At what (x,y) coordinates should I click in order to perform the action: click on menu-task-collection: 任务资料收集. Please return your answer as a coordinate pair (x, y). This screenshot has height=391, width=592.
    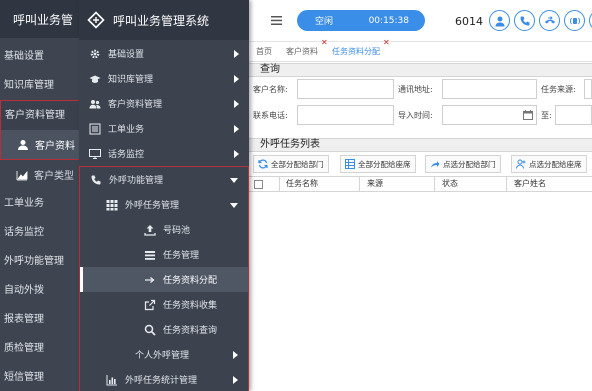
    Looking at the image, I should click on (164, 304).